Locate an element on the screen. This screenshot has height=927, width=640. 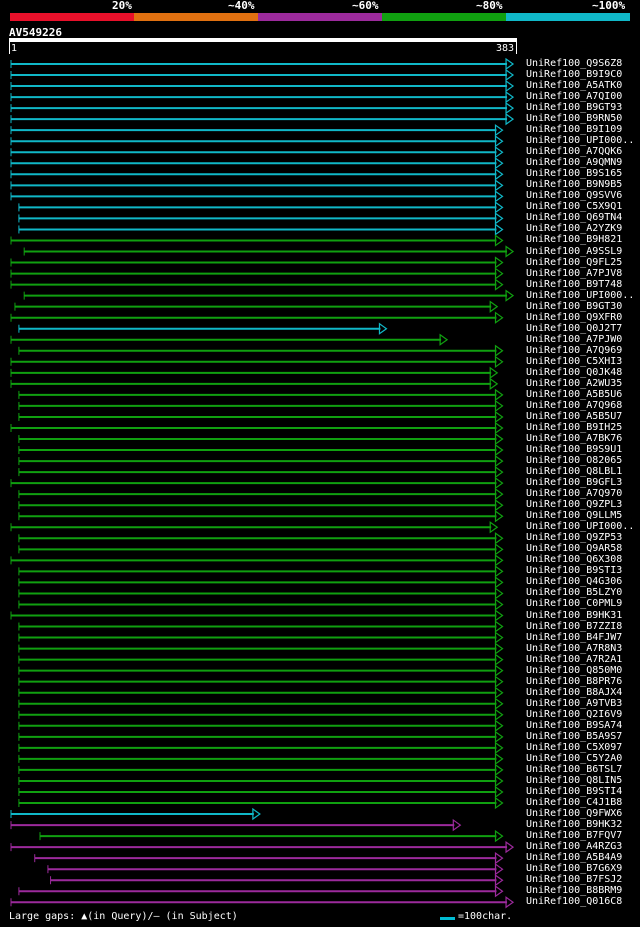
hit-label: UniRef100_A7QQK6 is located at coordinates (574, 151).